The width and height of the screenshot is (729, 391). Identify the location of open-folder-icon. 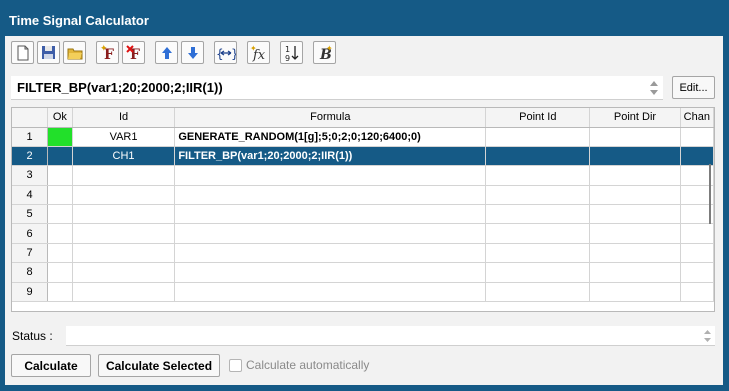
(74, 53).